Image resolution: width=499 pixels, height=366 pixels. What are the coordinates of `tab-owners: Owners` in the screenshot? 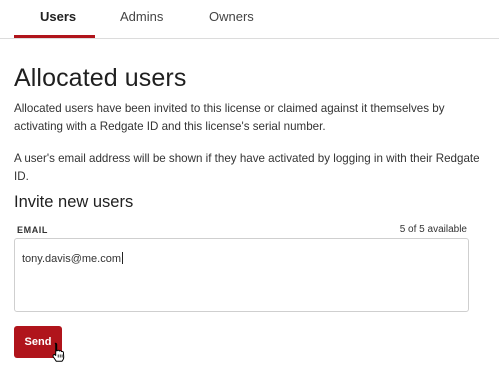 It's located at (231, 16).